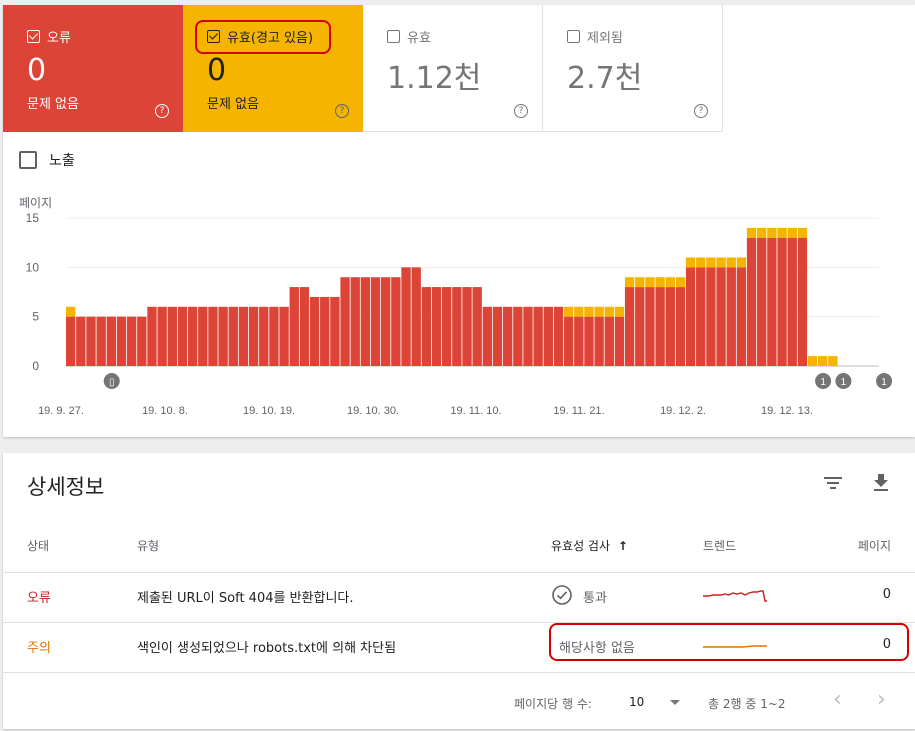 This screenshot has width=915, height=731. What do you see at coordinates (874, 545) in the screenshot?
I see `column-pages: 페이지` at bounding box center [874, 545].